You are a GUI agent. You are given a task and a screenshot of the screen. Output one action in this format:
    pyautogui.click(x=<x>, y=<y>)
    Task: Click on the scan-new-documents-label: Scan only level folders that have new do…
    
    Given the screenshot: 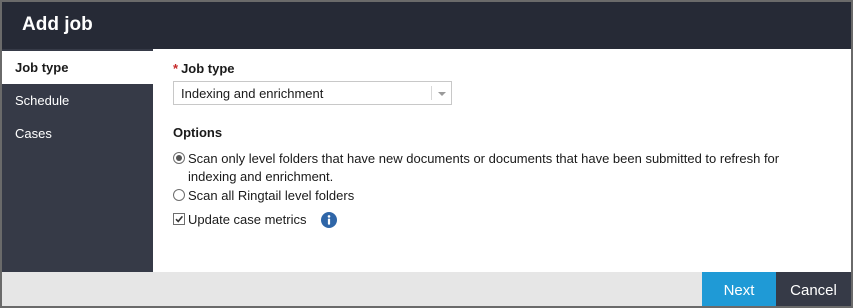 What is the action you would take?
    pyautogui.click(x=483, y=168)
    